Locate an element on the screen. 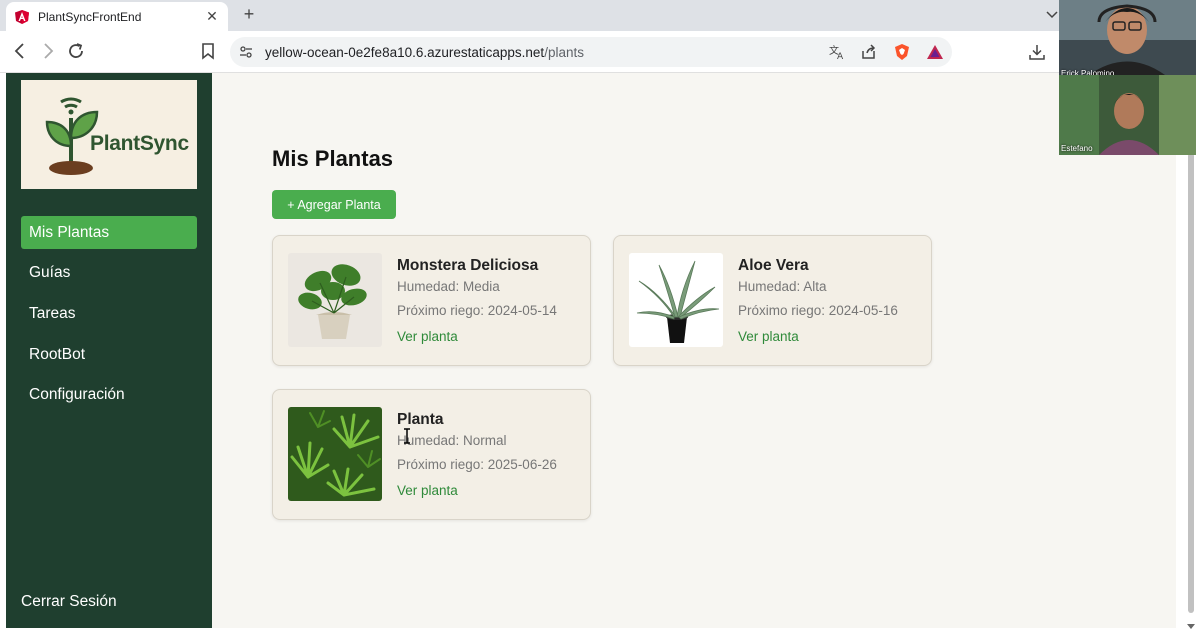 The image size is (1196, 633). plant-image is located at coordinates (335, 454).